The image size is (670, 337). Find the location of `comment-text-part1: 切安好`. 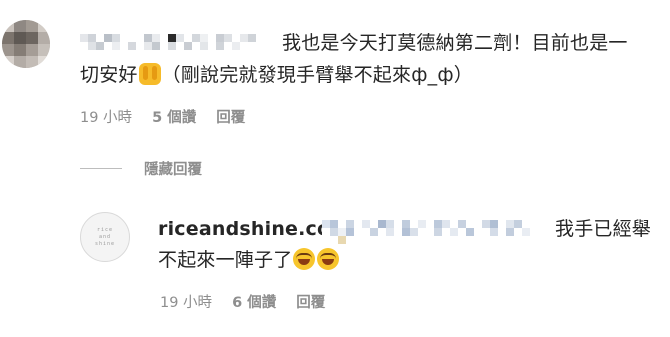

comment-text-part1: 切安好 is located at coordinates (109, 75).